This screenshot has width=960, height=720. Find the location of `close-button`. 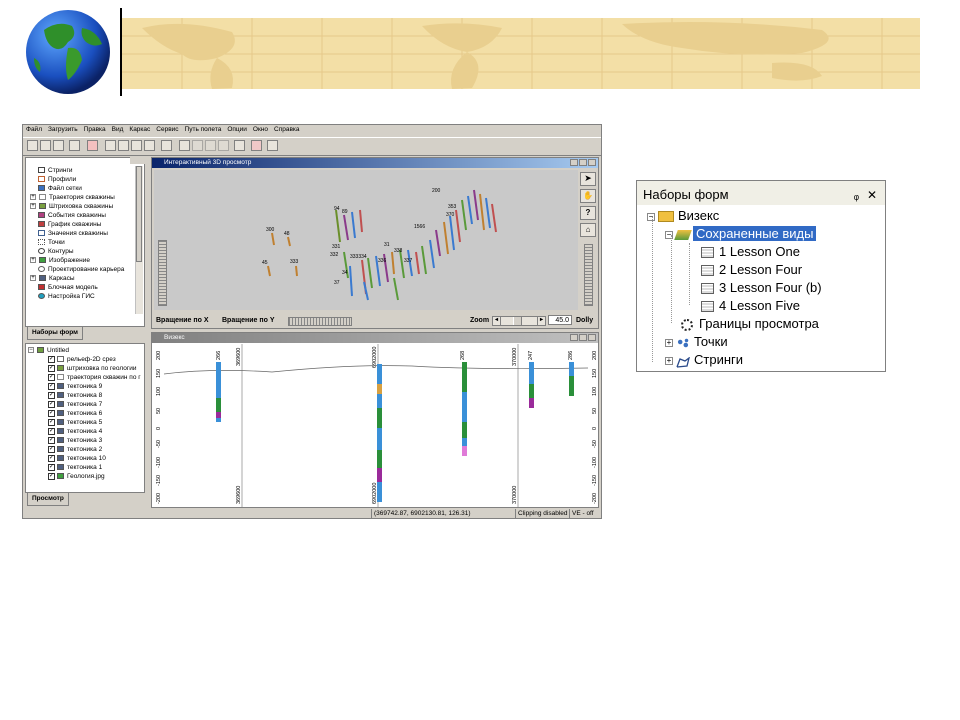

close-button is located at coordinates (592, 337).